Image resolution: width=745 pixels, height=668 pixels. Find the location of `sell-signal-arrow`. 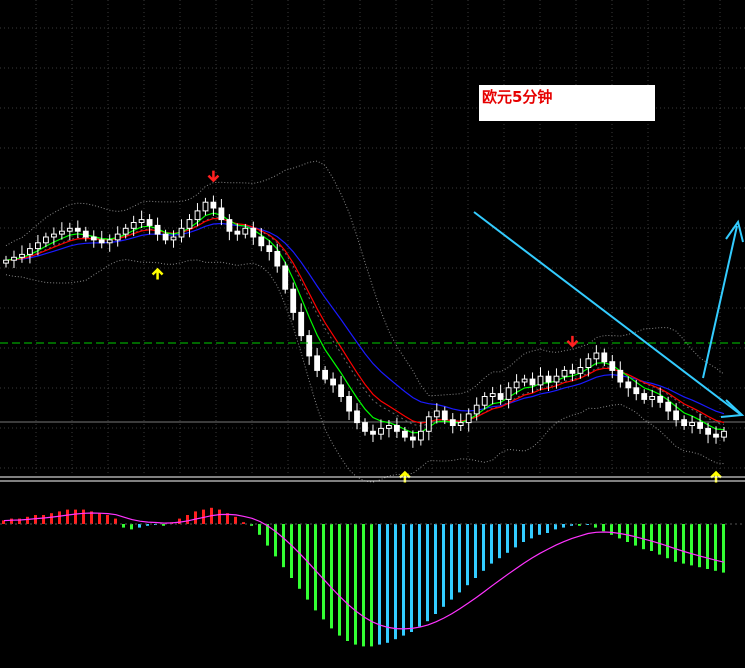

sell-signal-arrow is located at coordinates (213, 176).